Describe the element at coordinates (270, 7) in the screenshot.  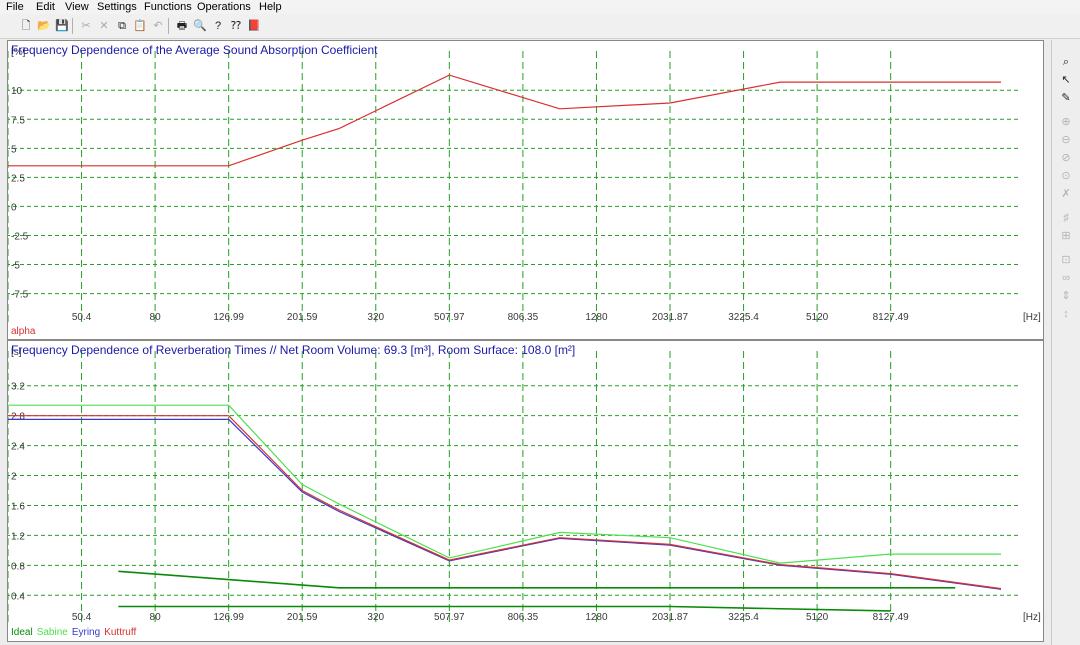
I see `menu-help: Help` at that location.